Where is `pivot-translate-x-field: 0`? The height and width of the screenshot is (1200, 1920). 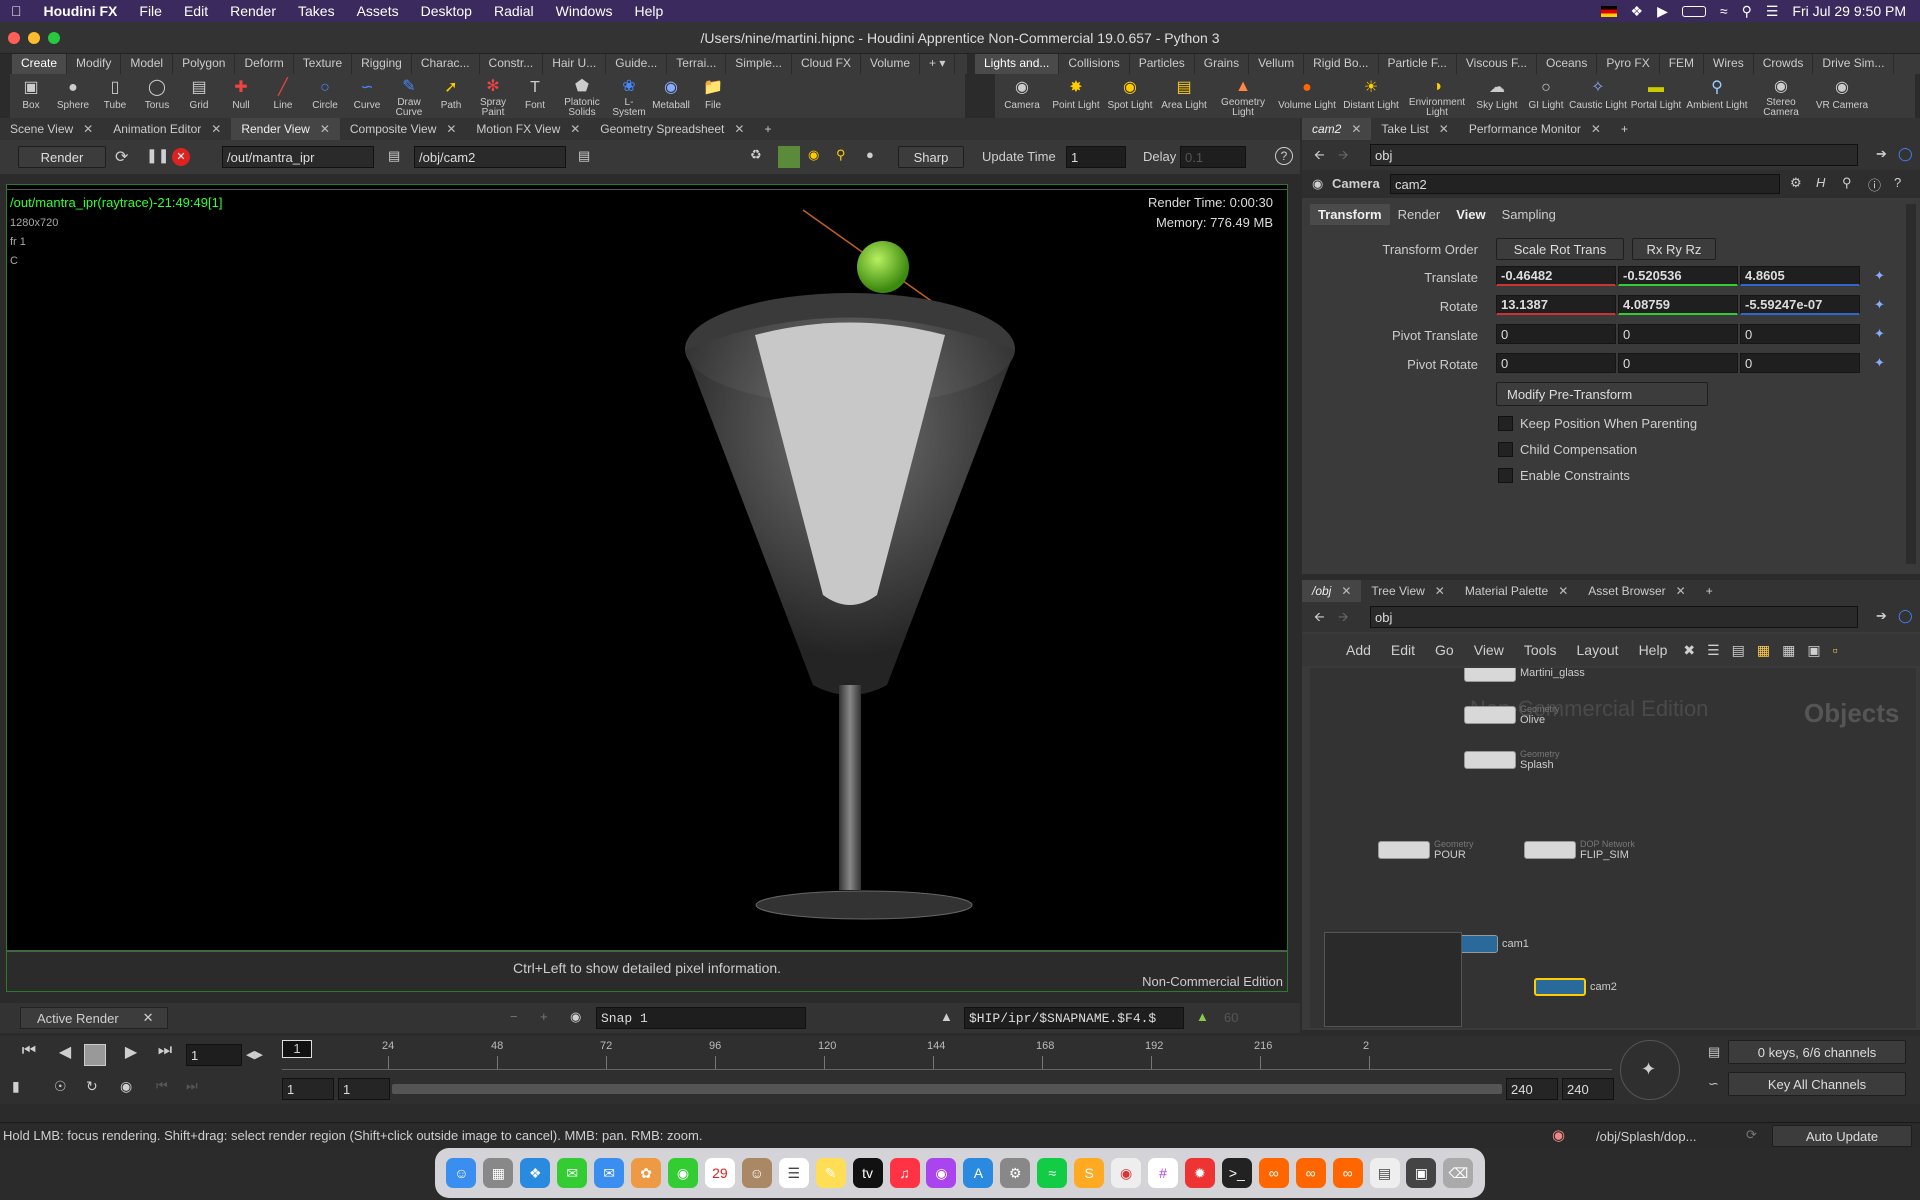 pivot-translate-x-field: 0 is located at coordinates (1556, 334).